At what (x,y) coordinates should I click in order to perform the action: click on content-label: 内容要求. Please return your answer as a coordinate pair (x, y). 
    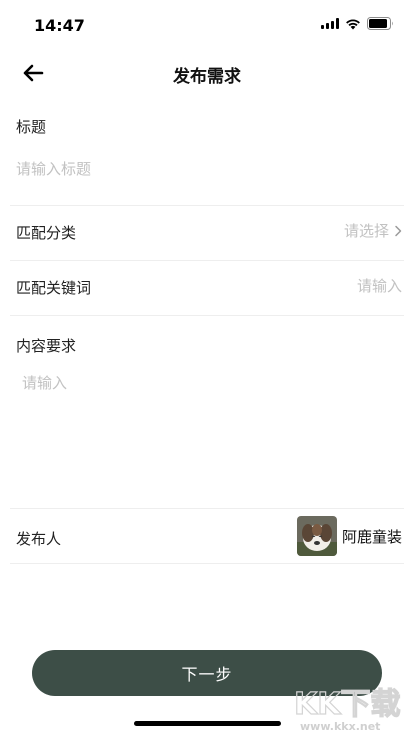
    Looking at the image, I should click on (46, 346).